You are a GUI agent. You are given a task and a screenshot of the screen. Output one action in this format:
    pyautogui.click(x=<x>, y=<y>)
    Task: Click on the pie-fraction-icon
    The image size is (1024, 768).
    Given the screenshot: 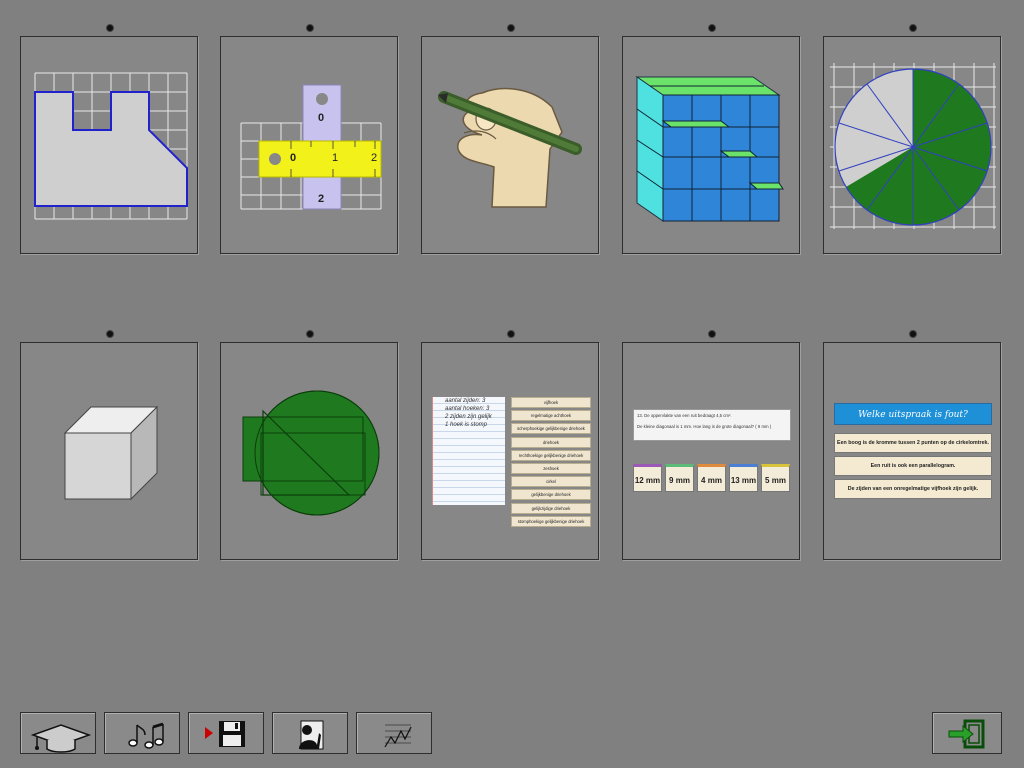 What is the action you would take?
    pyautogui.click(x=913, y=146)
    